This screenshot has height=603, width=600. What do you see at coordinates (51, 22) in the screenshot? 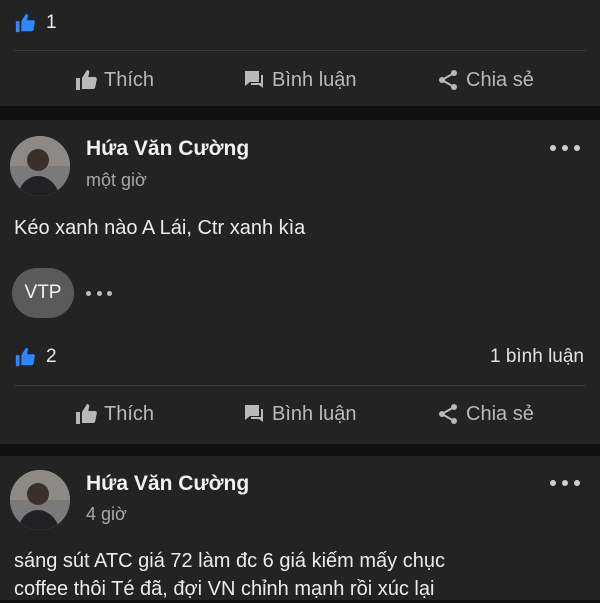
I see `like-count: 1` at bounding box center [51, 22].